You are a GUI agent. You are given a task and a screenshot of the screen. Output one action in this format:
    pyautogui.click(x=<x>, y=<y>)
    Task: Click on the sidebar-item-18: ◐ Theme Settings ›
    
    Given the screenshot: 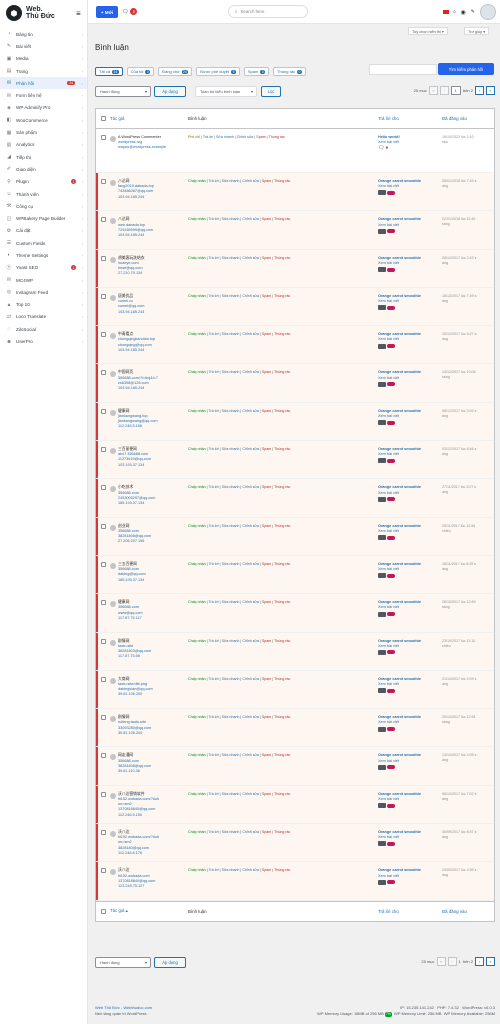 What is the action you would take?
    pyautogui.click(x=43, y=255)
    